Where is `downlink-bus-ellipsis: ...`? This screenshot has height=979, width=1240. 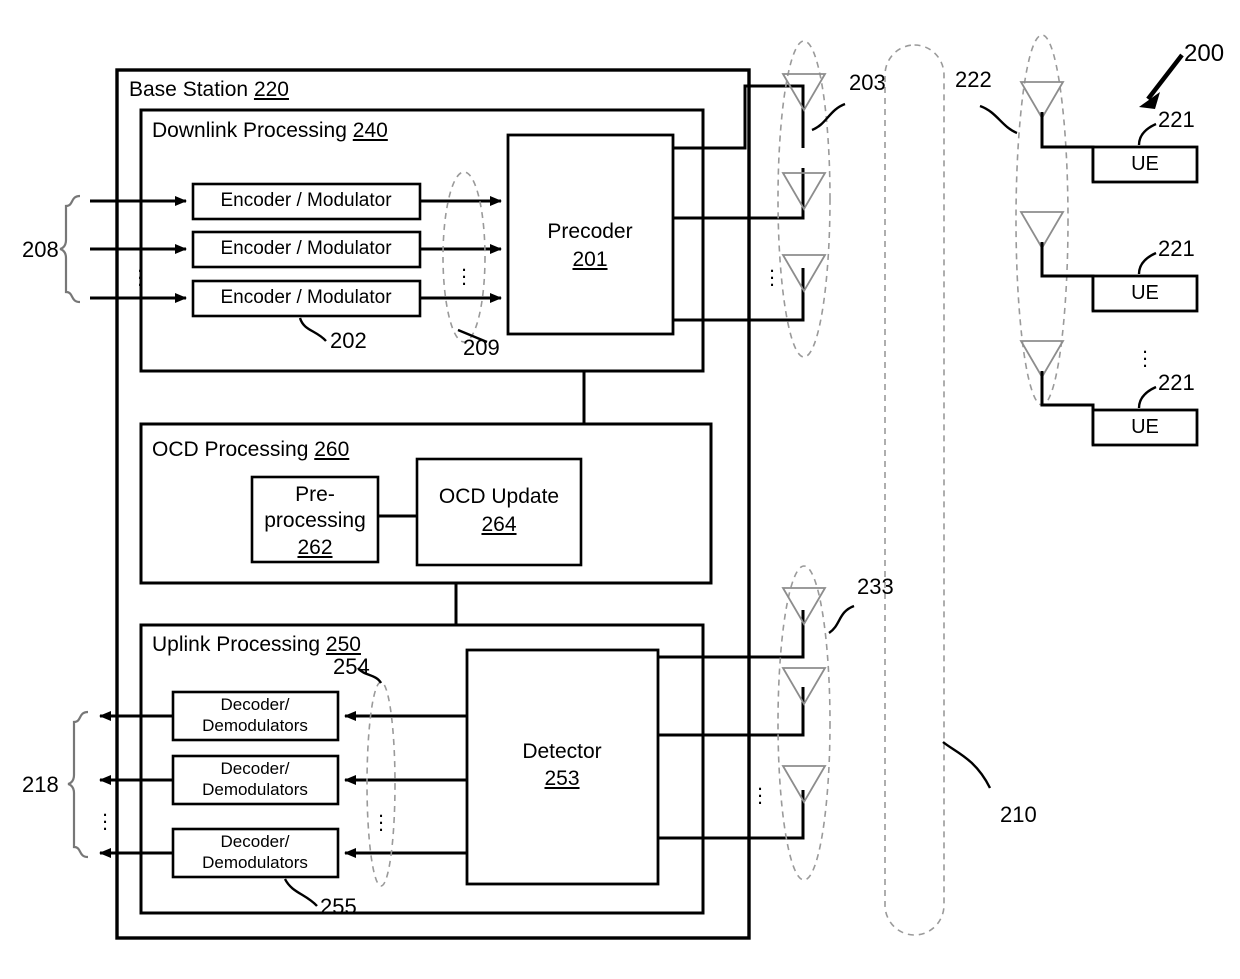
downlink-bus-ellipsis: ... is located at coordinates (464, 271).